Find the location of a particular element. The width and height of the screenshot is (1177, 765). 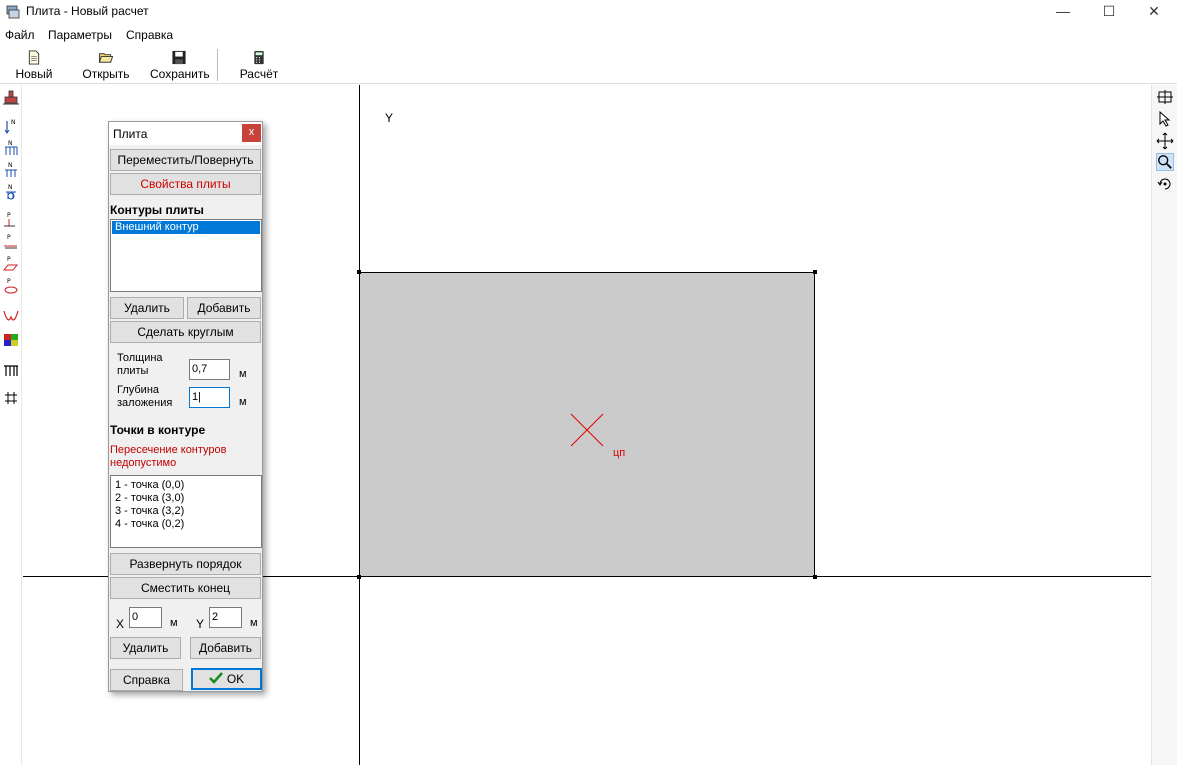

save-disk-icon is located at coordinates (179, 57).